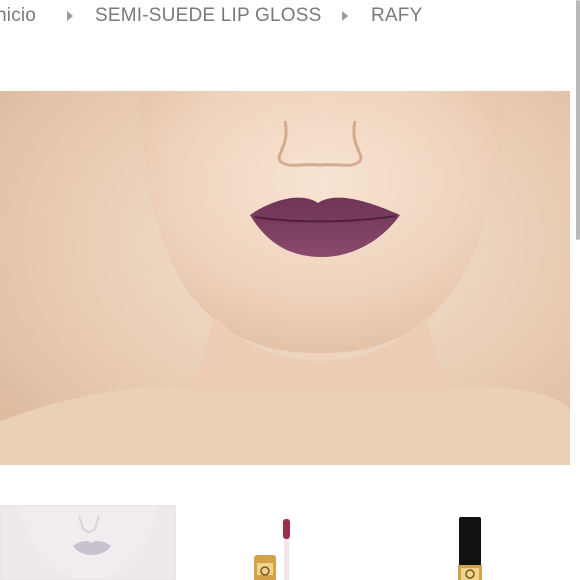  Describe the element at coordinates (208, 16) in the screenshot. I see `breadcrumb-product-link: SEMI-SUEDE LIP GLOSS` at that location.